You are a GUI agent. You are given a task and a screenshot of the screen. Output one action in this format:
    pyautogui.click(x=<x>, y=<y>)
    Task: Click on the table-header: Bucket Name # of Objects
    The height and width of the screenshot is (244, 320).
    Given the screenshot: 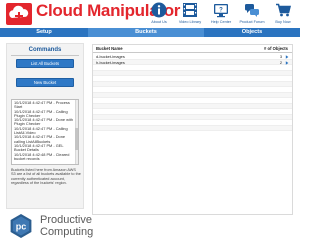 What is the action you would take?
    pyautogui.click(x=192, y=49)
    